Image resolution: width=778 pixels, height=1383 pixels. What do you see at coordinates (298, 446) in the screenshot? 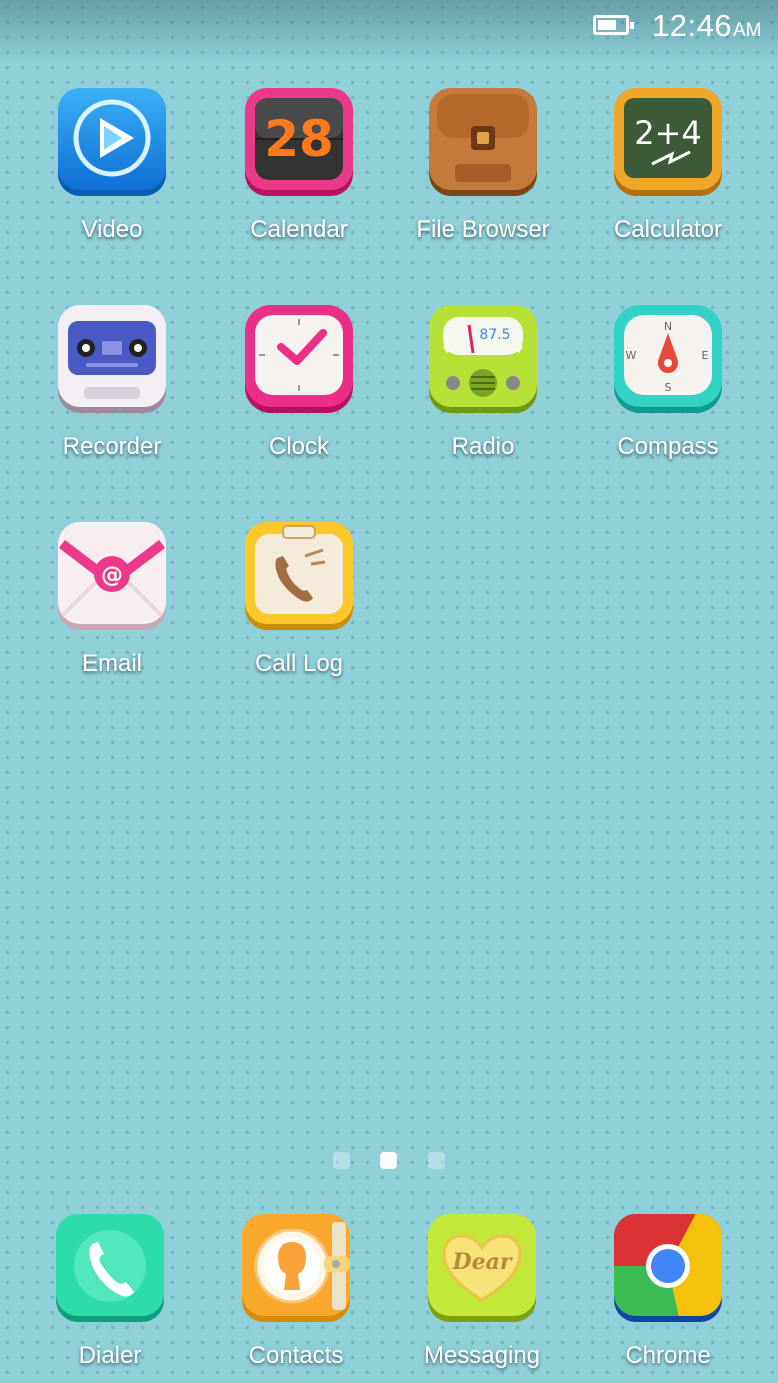
I see `app-label: Clock` at bounding box center [298, 446].